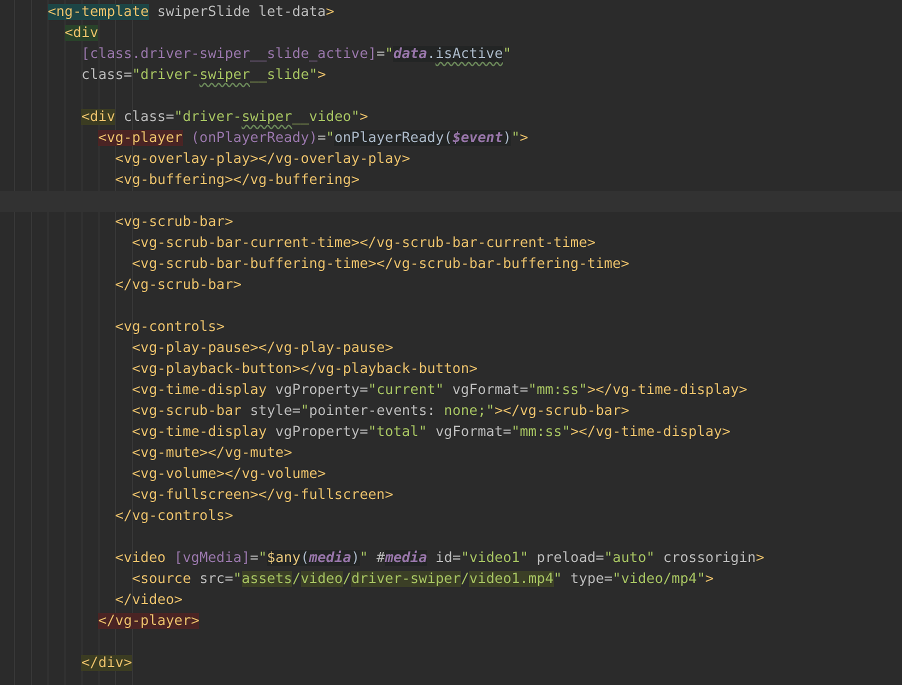 This screenshot has height=685, width=902. I want to click on code-line: <vg-time-display vgProperty="current" vgFormat="mm:ss"></vg-time-display>, so click(439, 390).